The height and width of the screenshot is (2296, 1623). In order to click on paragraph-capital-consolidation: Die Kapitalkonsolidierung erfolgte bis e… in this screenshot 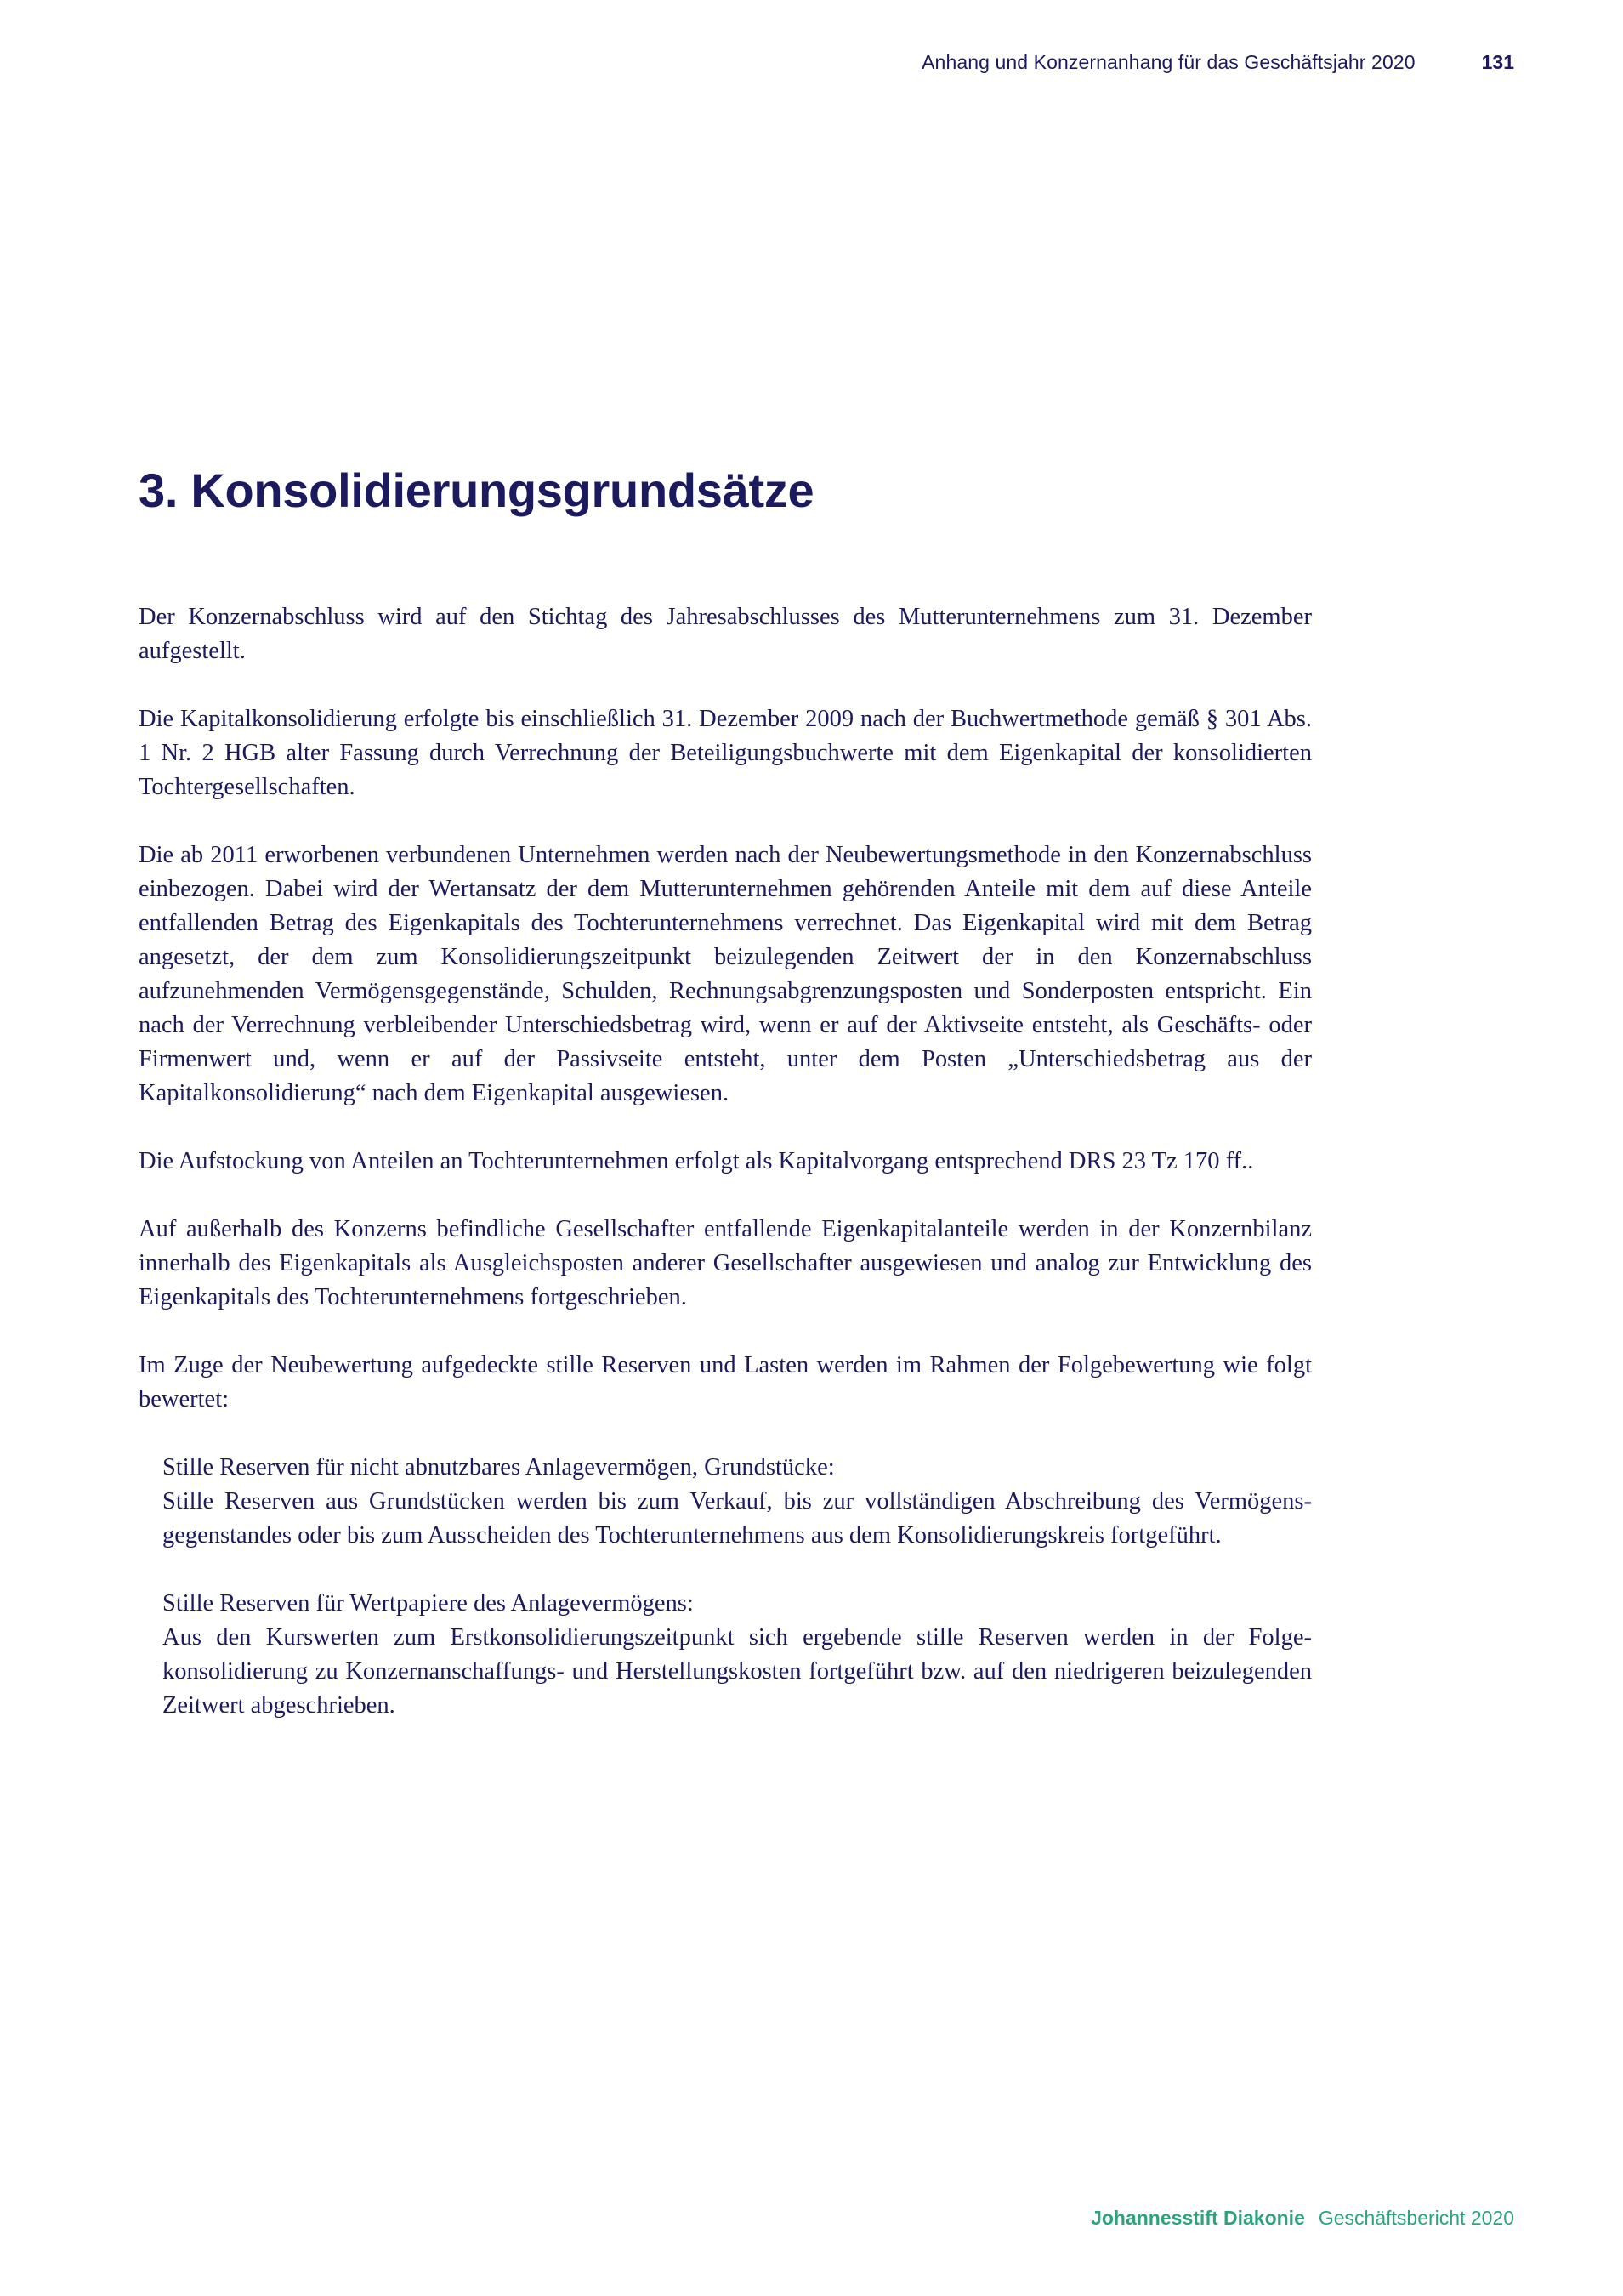, I will do `click(725, 753)`.